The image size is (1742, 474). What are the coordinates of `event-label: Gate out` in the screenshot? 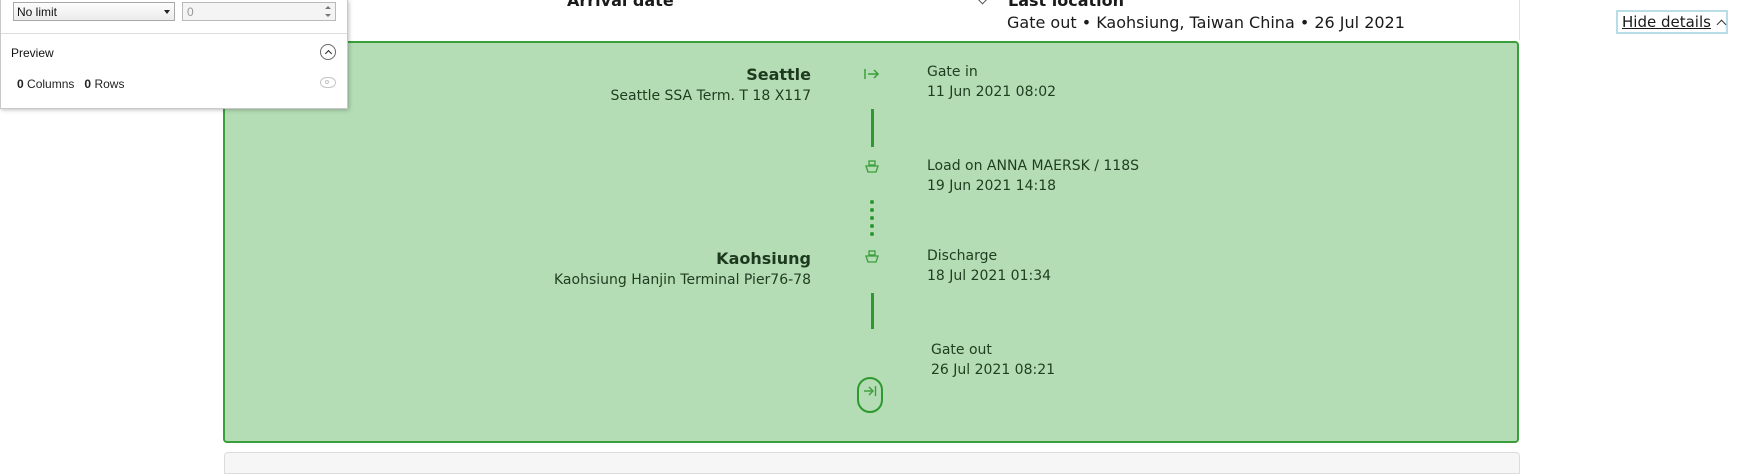 It's located at (961, 350).